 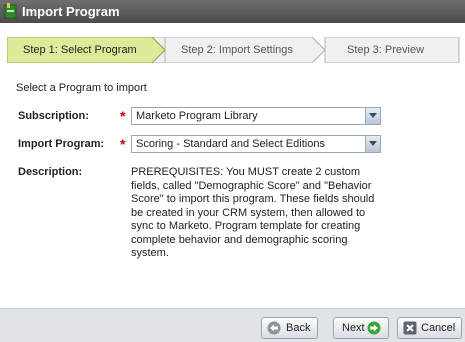 I want to click on dialog-footer: Back Next Cancel, so click(x=232, y=325).